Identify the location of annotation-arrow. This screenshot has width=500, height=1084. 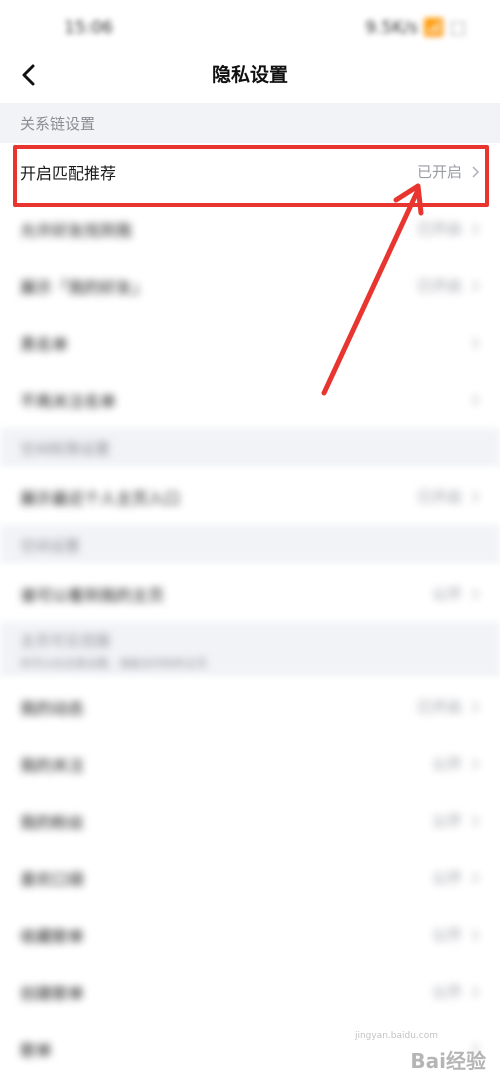
(372, 289).